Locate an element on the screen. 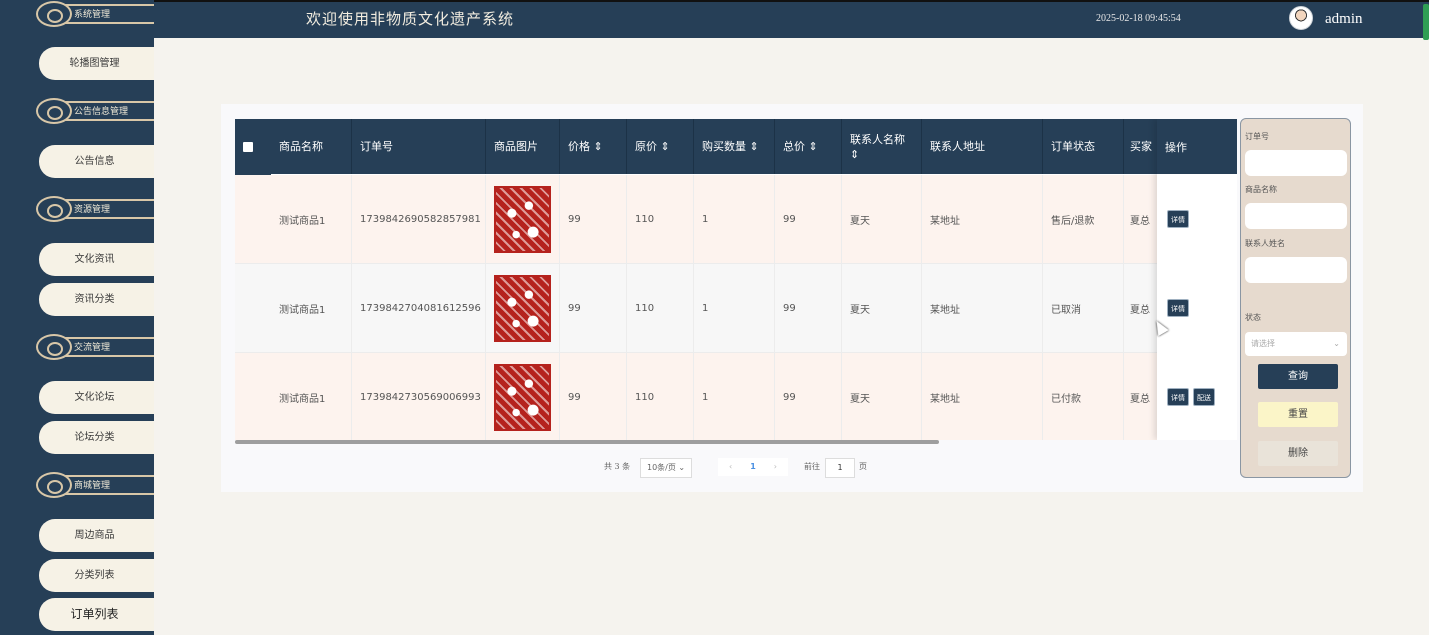 This screenshot has width=1429, height=635. col-header-actions: 操作 is located at coordinates (1197, 146).